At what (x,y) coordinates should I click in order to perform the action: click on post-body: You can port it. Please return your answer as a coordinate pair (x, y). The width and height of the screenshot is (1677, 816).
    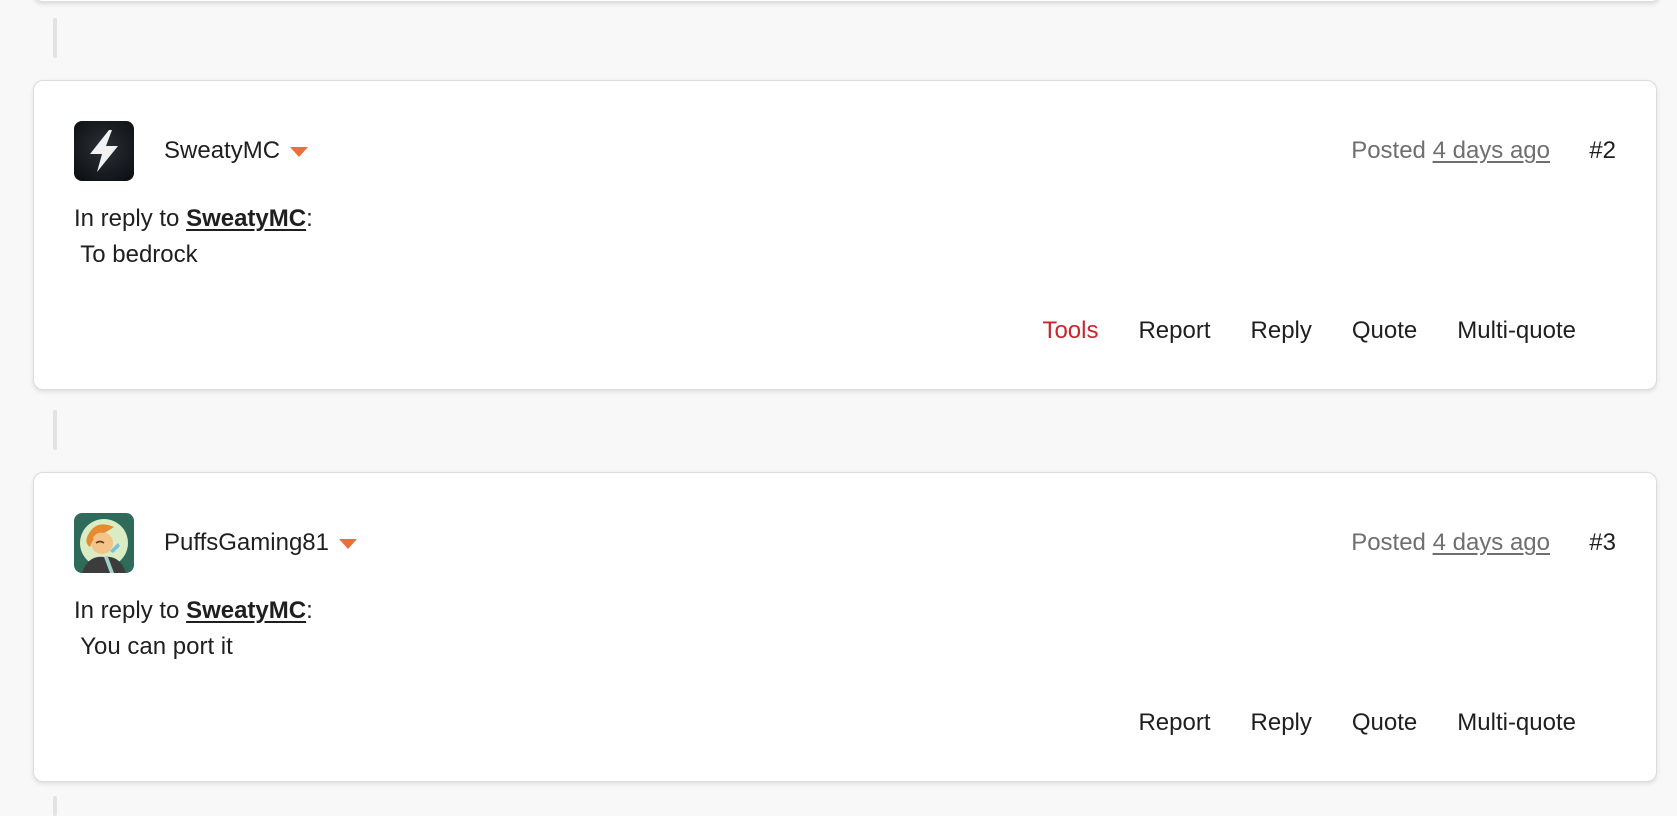
    Looking at the image, I should click on (153, 647).